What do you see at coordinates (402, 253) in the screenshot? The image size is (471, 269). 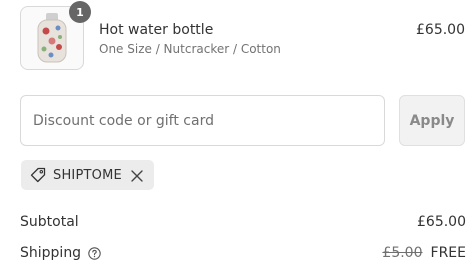 I see `shipping-original-price: £5.00` at bounding box center [402, 253].